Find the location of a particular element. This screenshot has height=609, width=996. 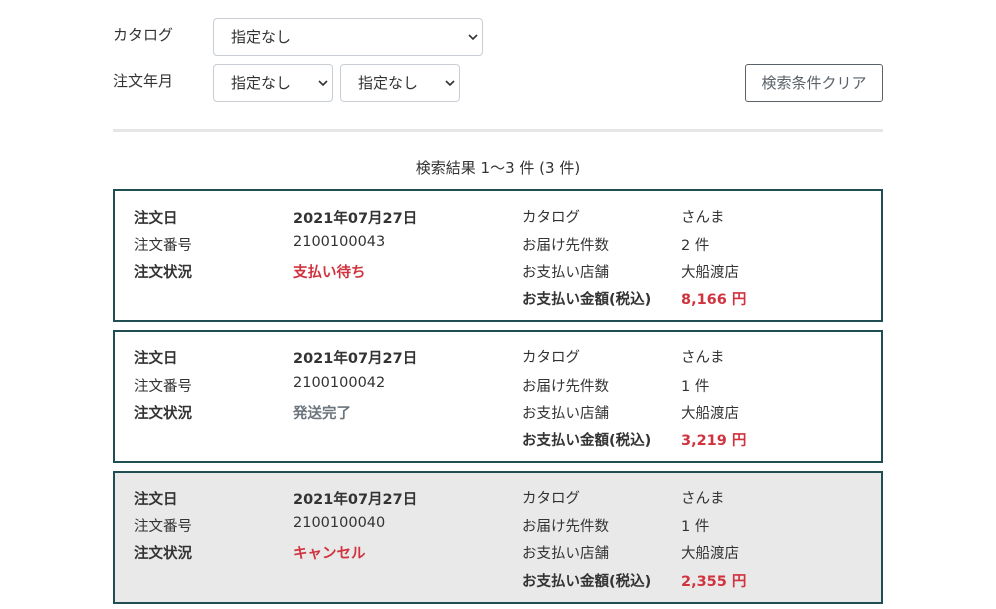

divider is located at coordinates (498, 130).